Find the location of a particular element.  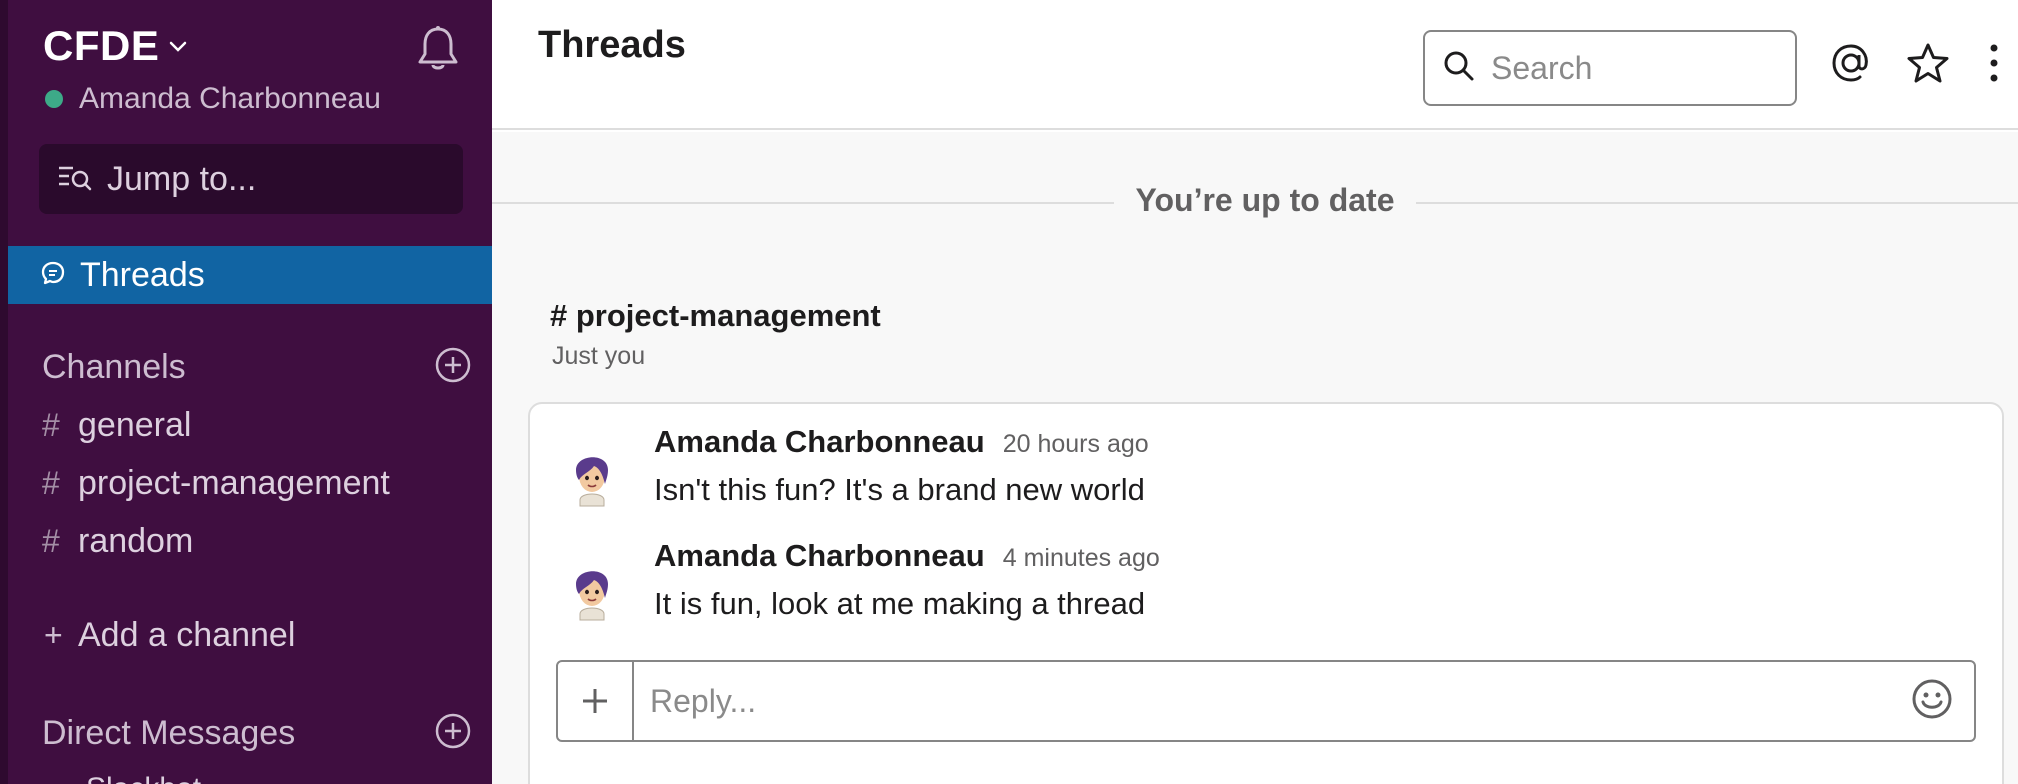

add-dm-circle-icon is located at coordinates (453, 733).